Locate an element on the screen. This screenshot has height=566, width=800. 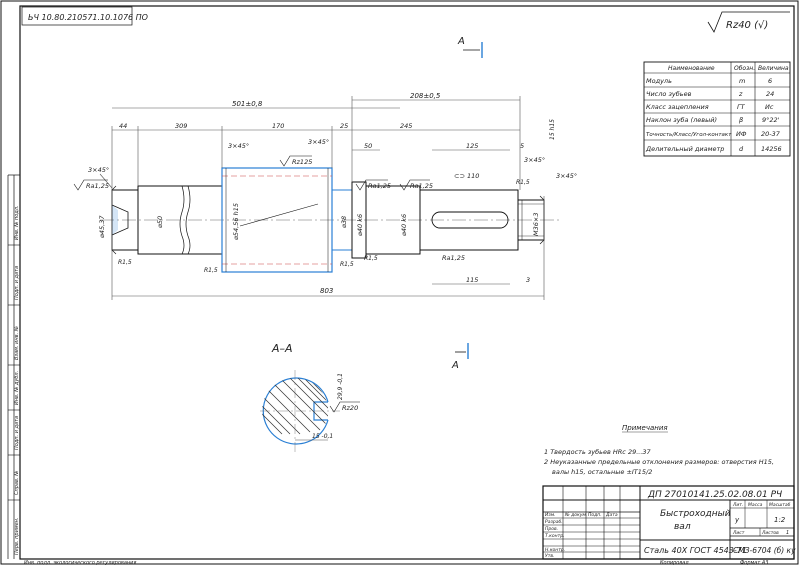
top-stamp-text: ЬЧ 10.80.210571.10.1076 ПО is located at coordinates (88, 17).